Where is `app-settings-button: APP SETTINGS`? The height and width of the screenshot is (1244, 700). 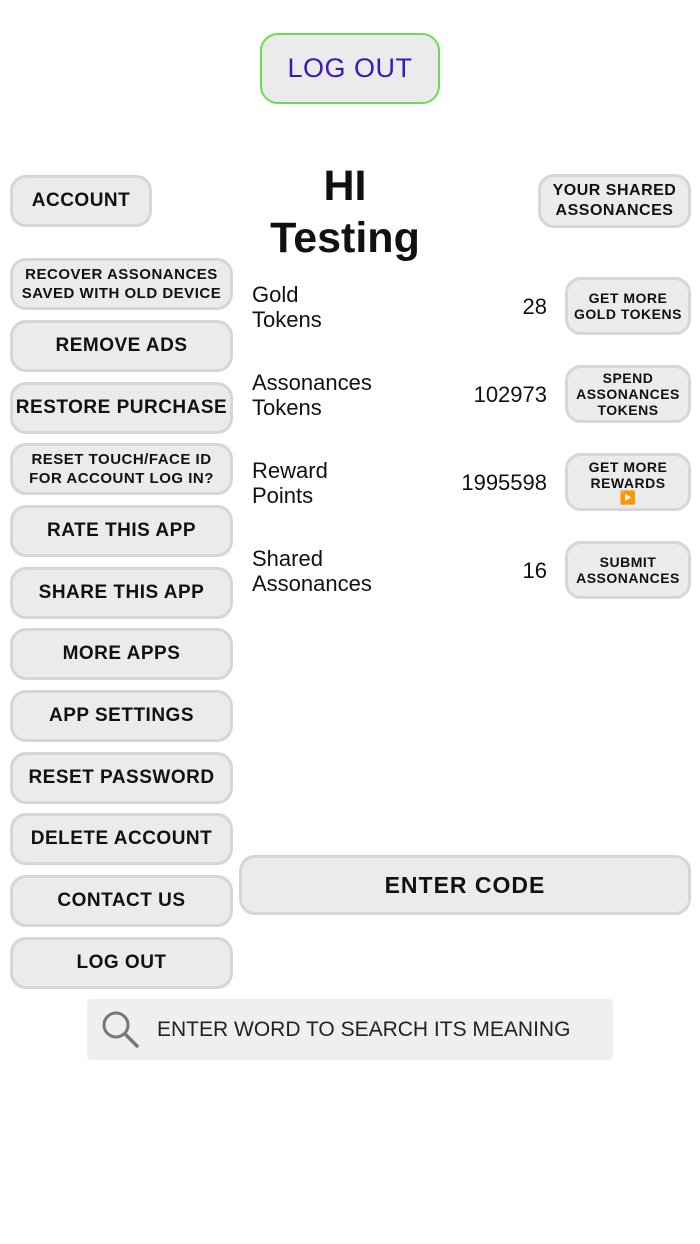 app-settings-button: APP SETTINGS is located at coordinates (121, 716).